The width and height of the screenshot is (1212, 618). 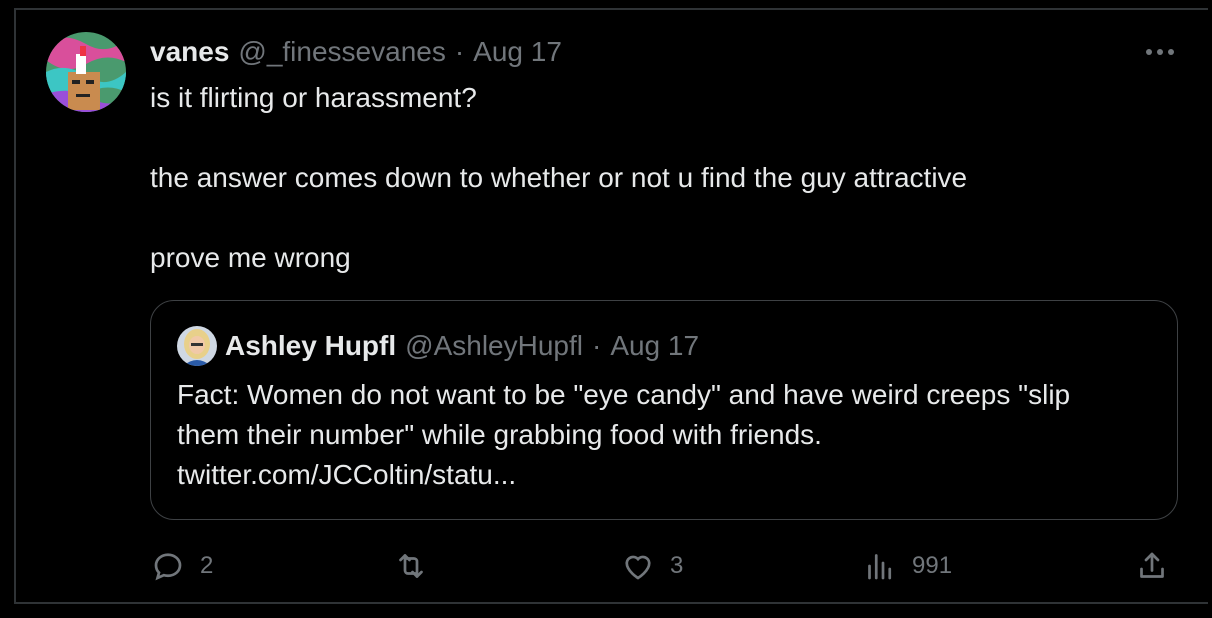 What do you see at coordinates (517, 52) in the screenshot?
I see `tweet-date: Aug 17` at bounding box center [517, 52].